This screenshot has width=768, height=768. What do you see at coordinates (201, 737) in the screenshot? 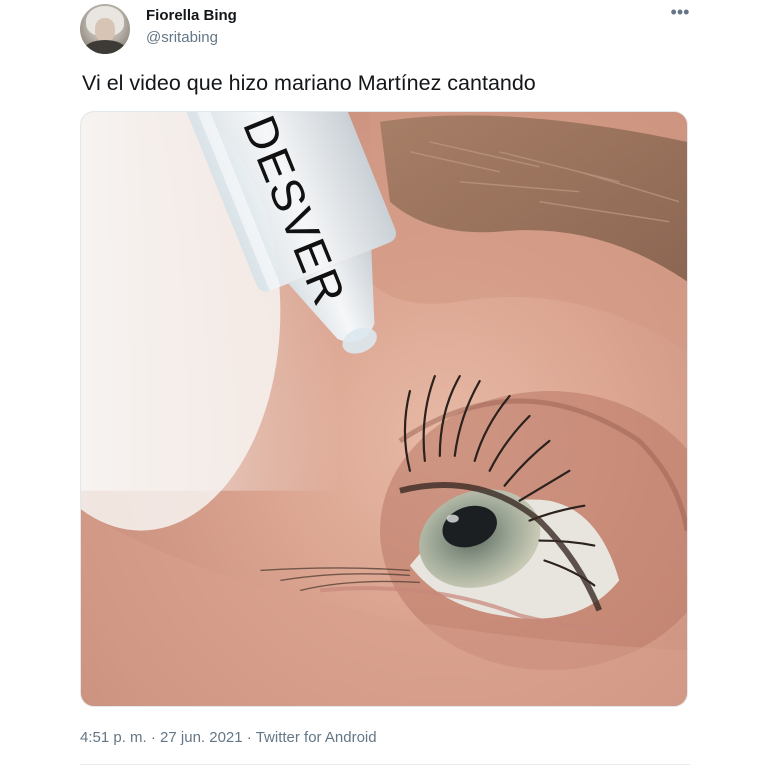
I see `tweet-date: 27 jun. 2021` at bounding box center [201, 737].